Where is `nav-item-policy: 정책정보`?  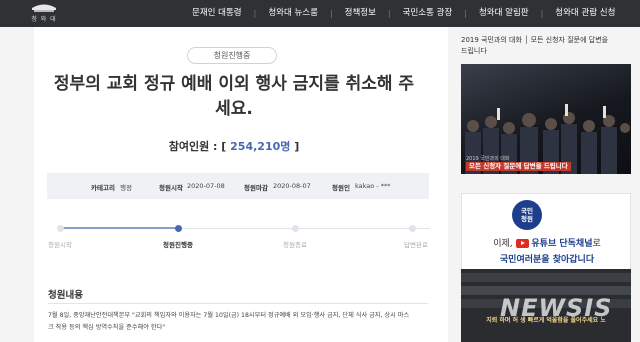
nav-item-policy: 정책정보 is located at coordinates (360, 13).